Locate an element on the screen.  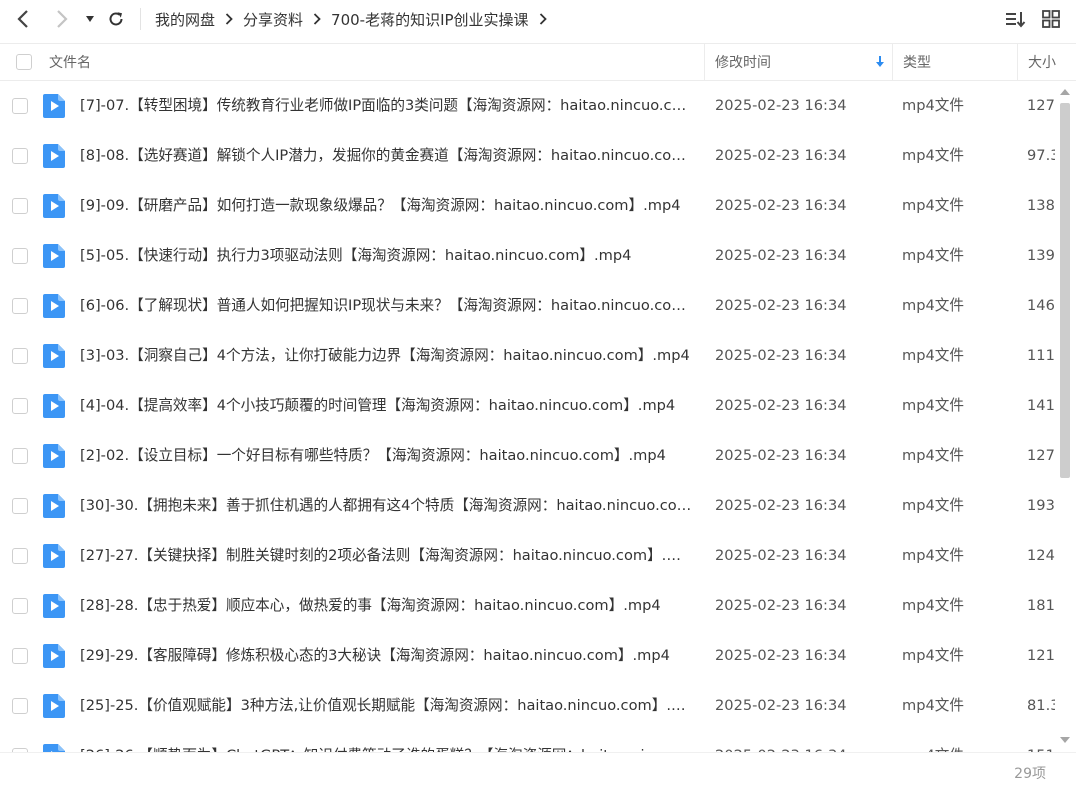
column-name: 文件名 is located at coordinates (376, 62).